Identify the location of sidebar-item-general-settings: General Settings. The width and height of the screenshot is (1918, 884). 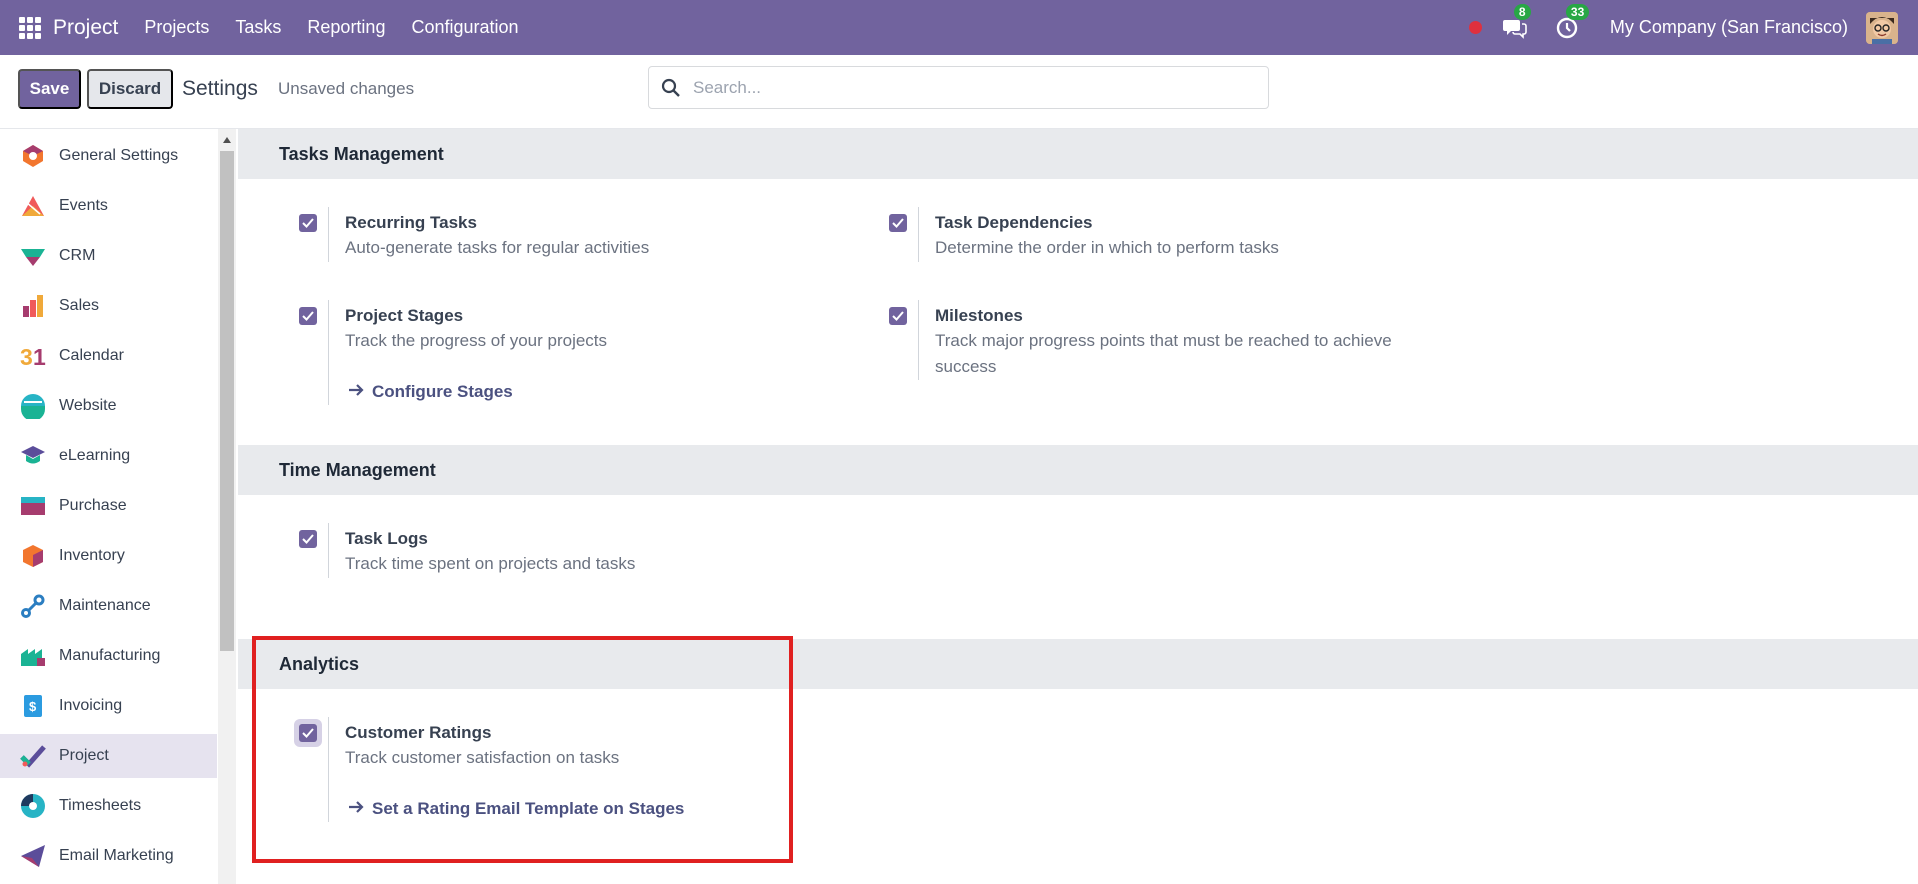
(108, 156).